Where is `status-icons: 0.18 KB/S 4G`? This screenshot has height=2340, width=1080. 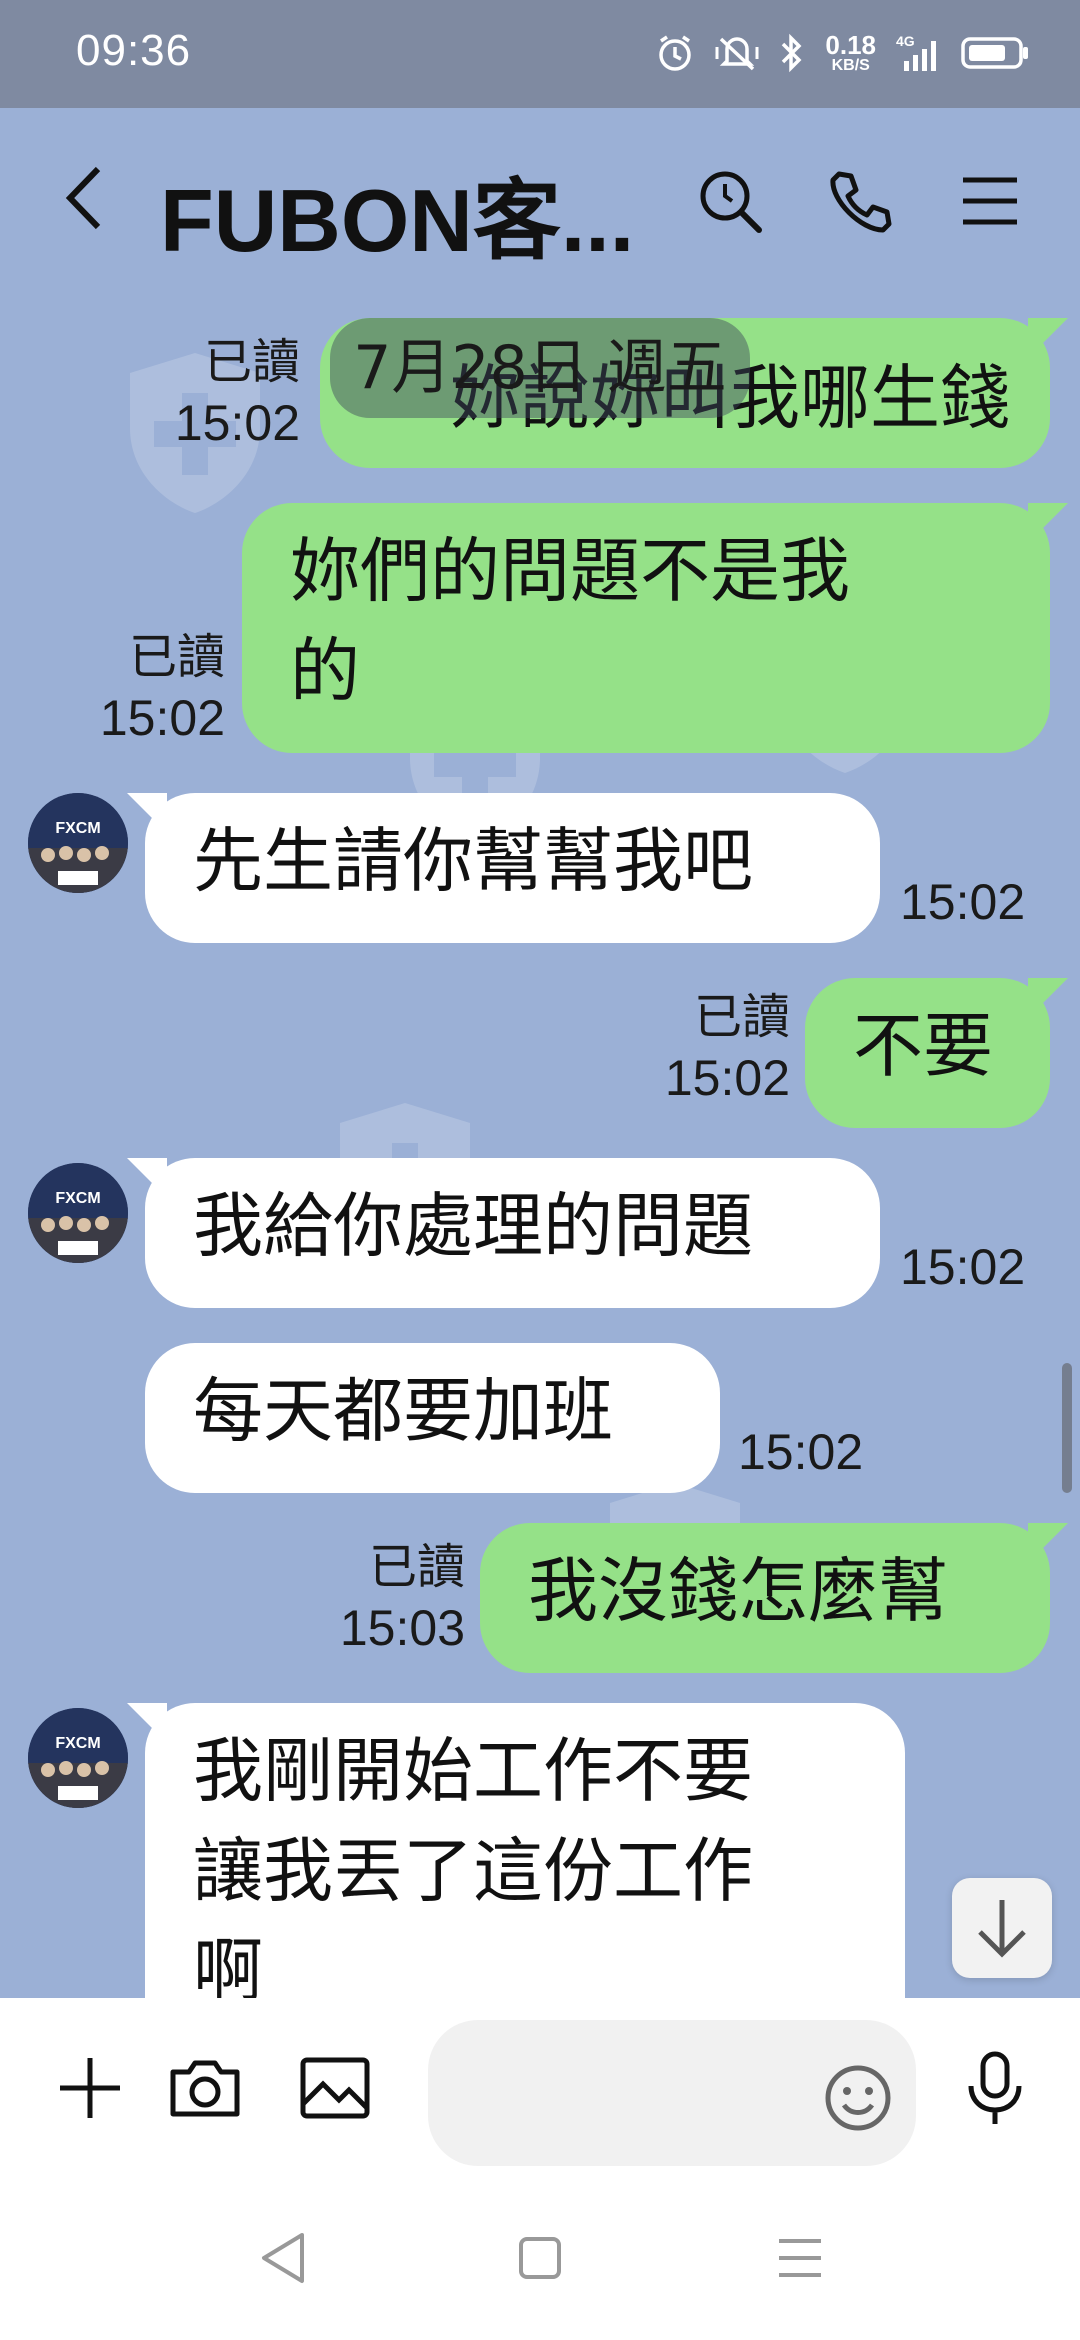 status-icons: 0.18 KB/S 4G is located at coordinates (842, 53).